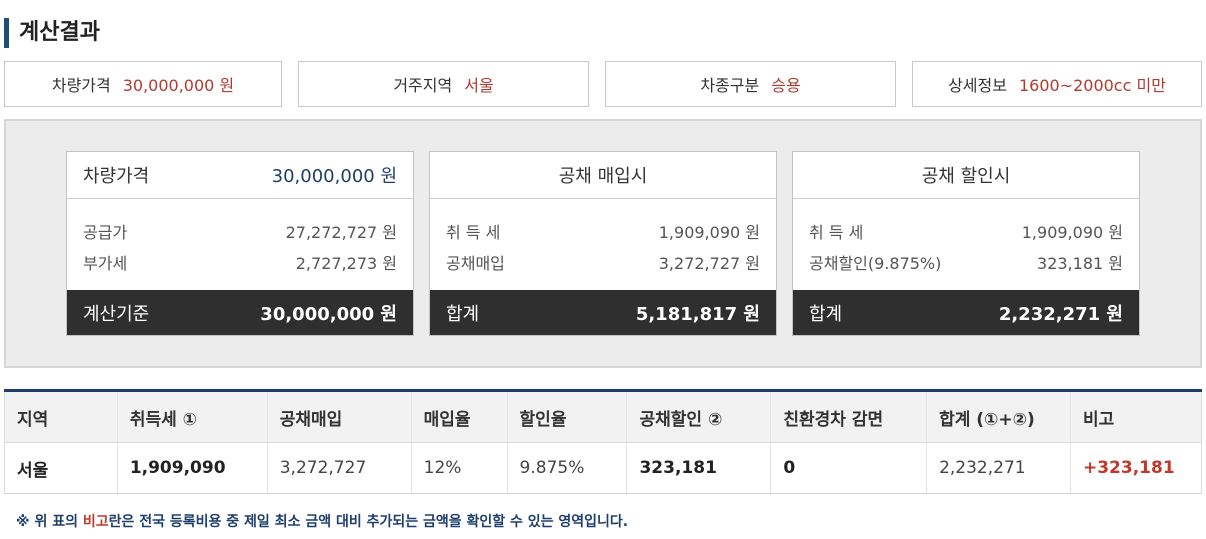 This screenshot has width=1206, height=539. Describe the element at coordinates (966, 312) in the screenshot. I see `card-footer: 합계 2,232,271 원` at that location.